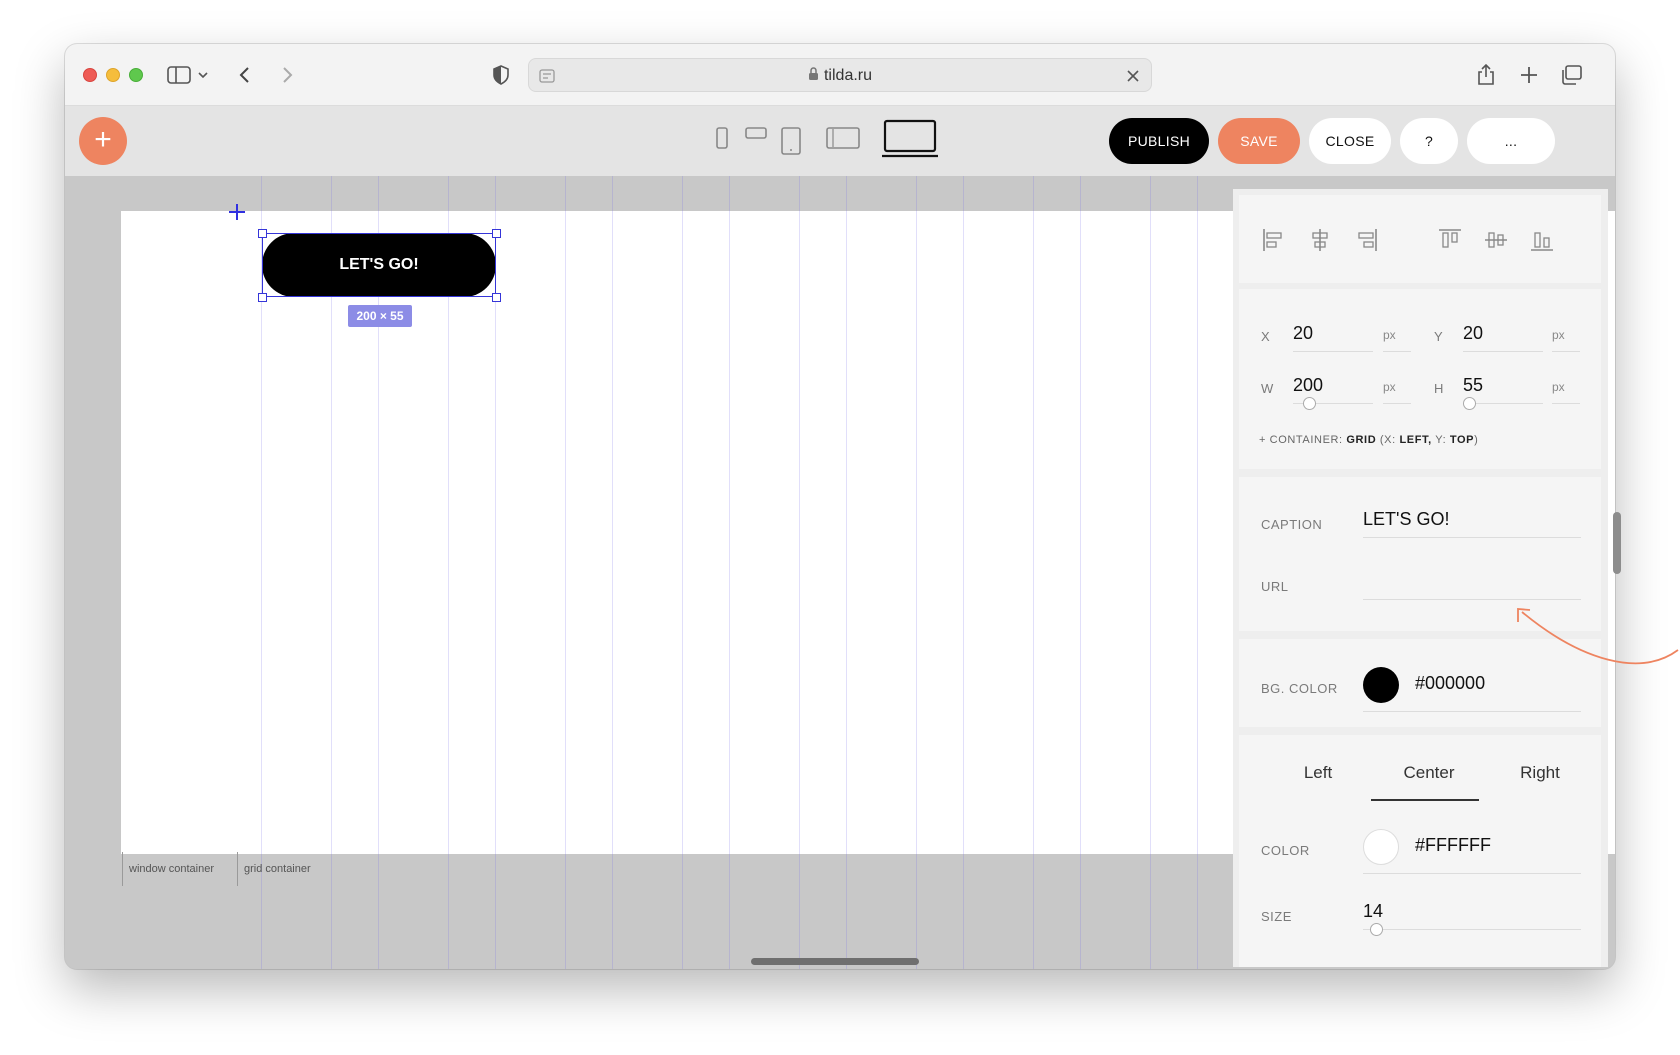 This screenshot has width=1680, height=1055. What do you see at coordinates (496, 297) in the screenshot?
I see `resize-handle-bottom-right` at bounding box center [496, 297].